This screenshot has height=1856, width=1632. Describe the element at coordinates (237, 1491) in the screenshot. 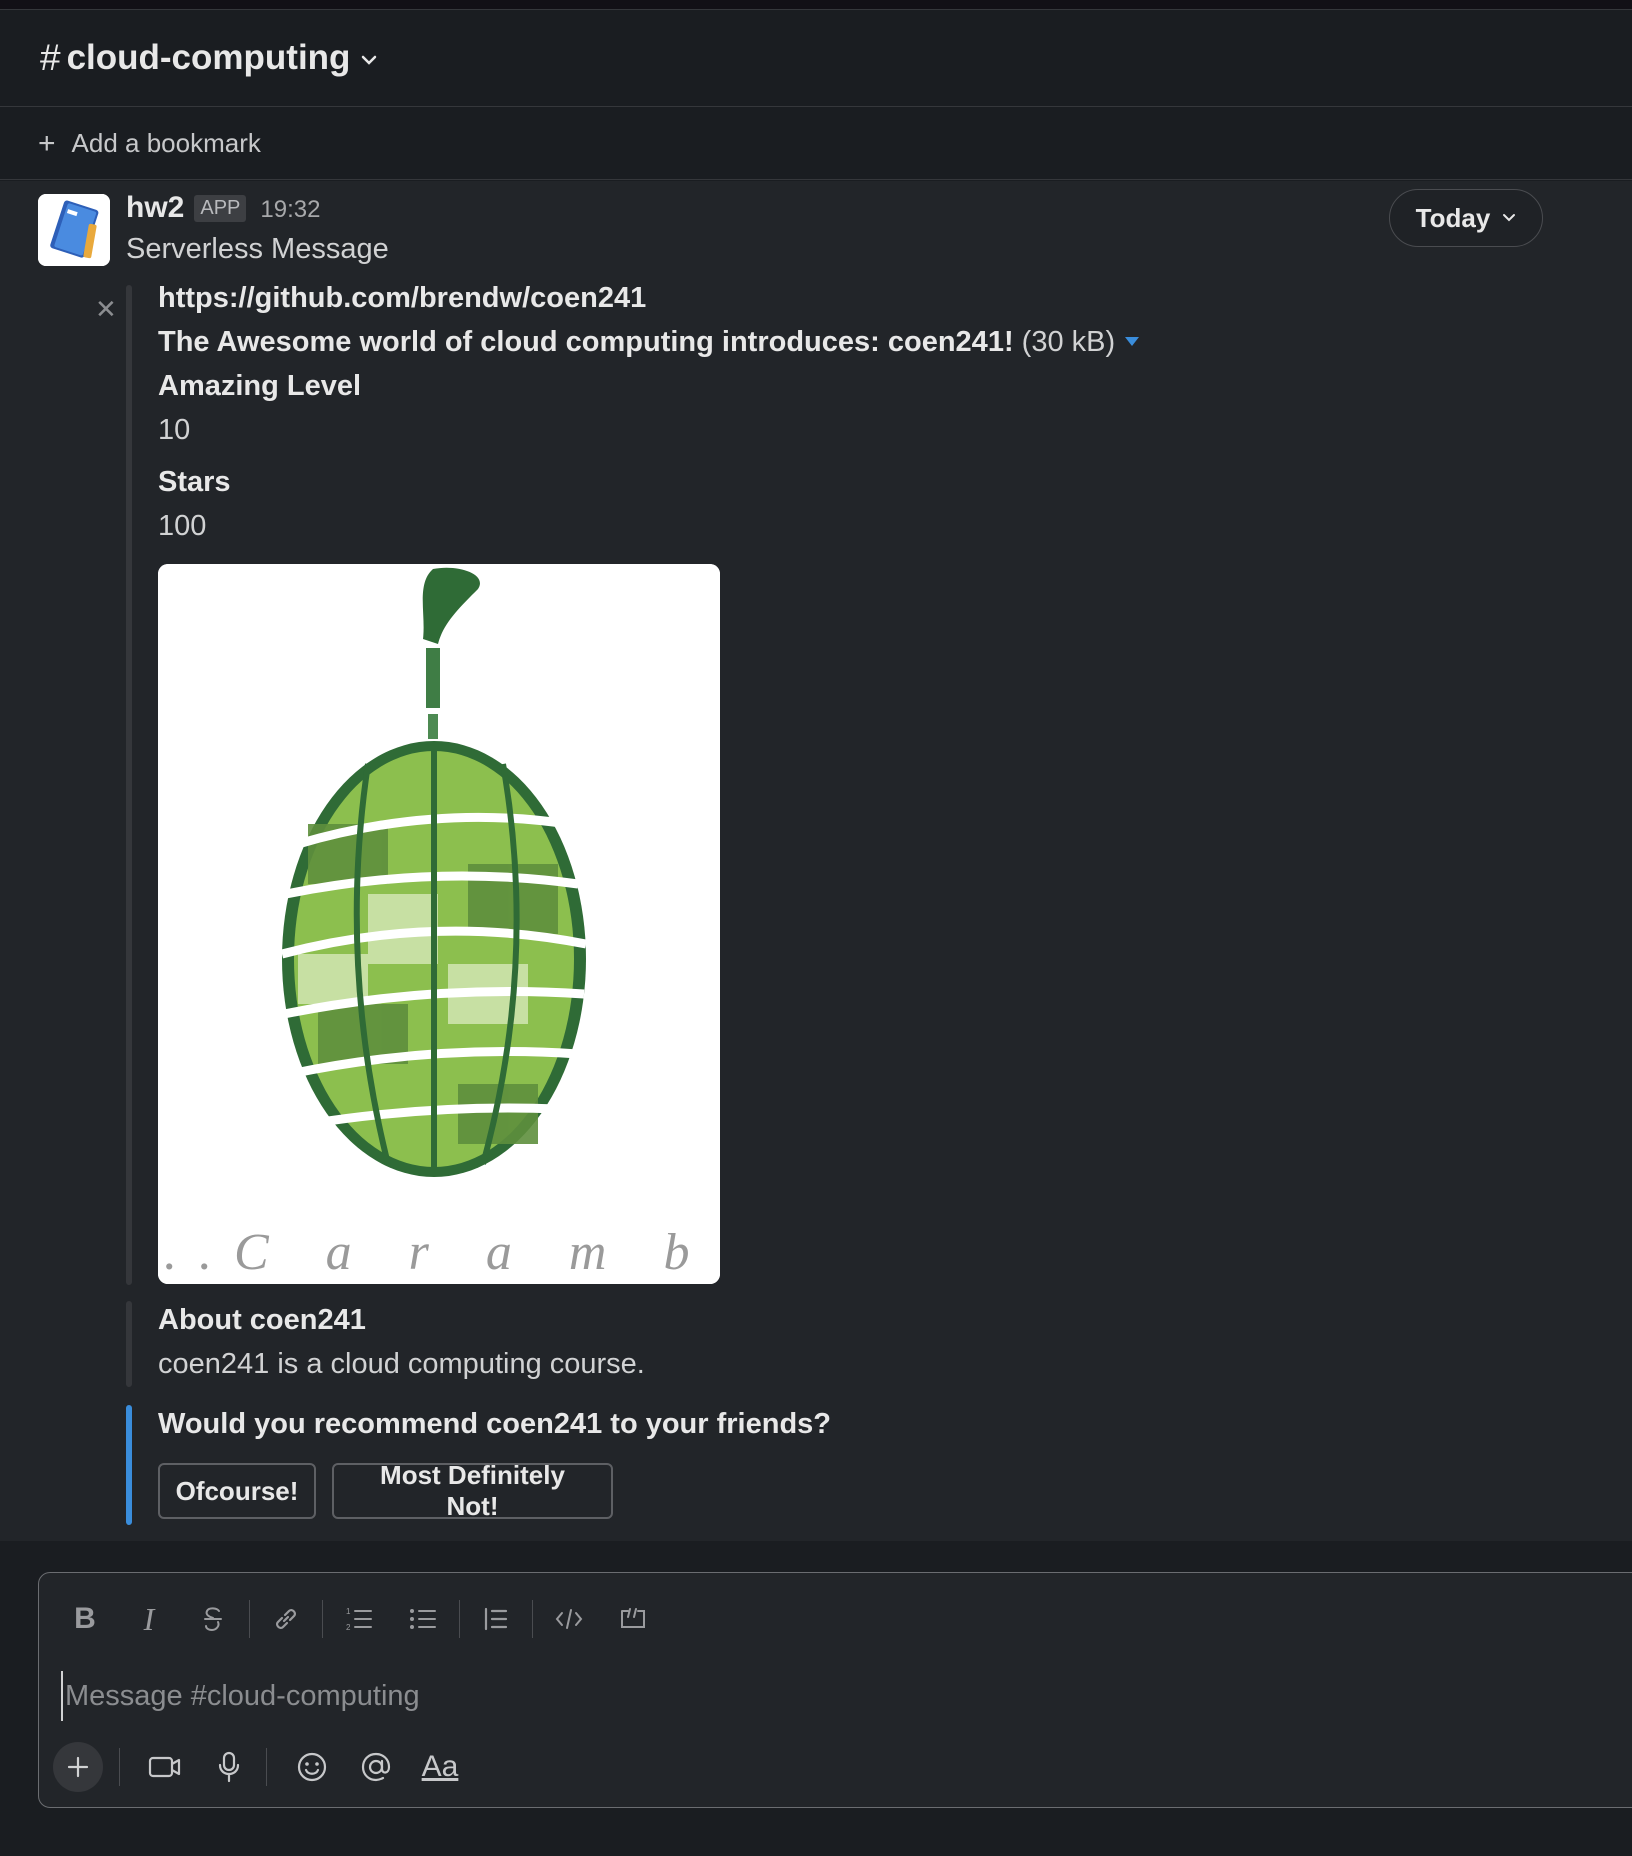

I see `ofcourse-button: Ofcourse!` at that location.